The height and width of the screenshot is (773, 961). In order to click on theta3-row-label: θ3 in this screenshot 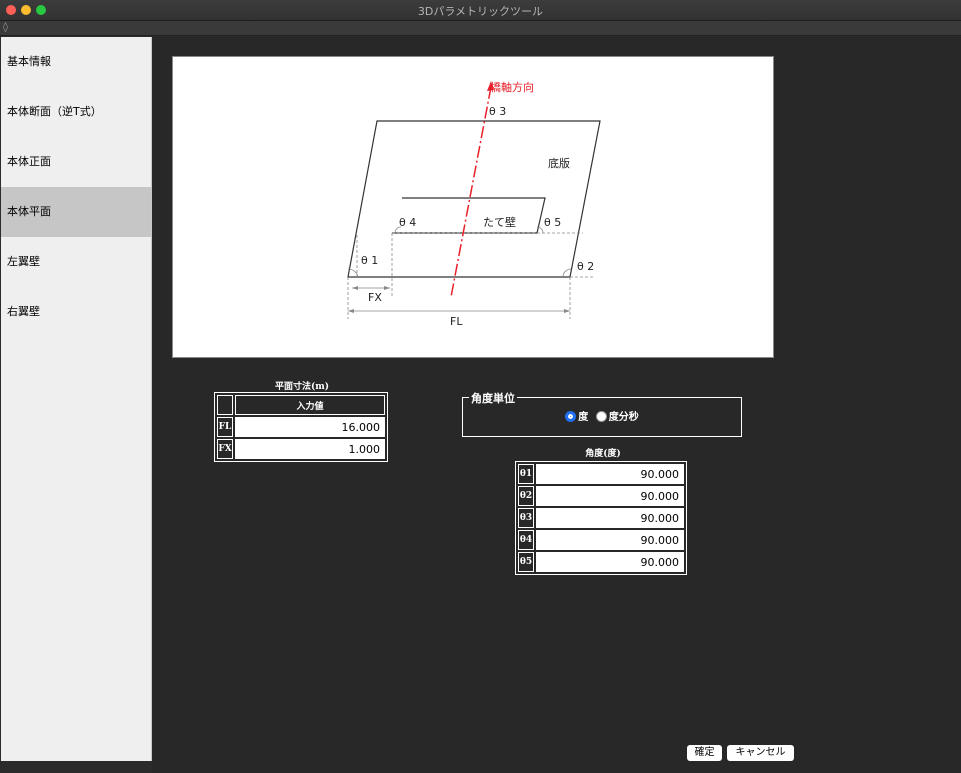, I will do `click(526, 518)`.